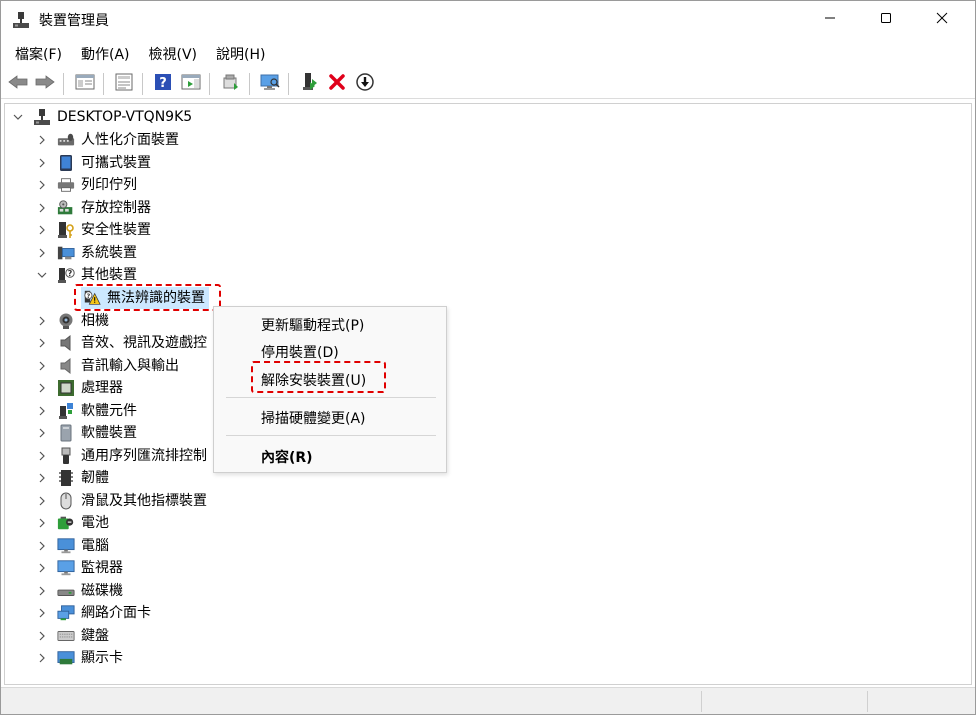  Describe the element at coordinates (66, 366) in the screenshot. I see `audio-io-icon` at that location.